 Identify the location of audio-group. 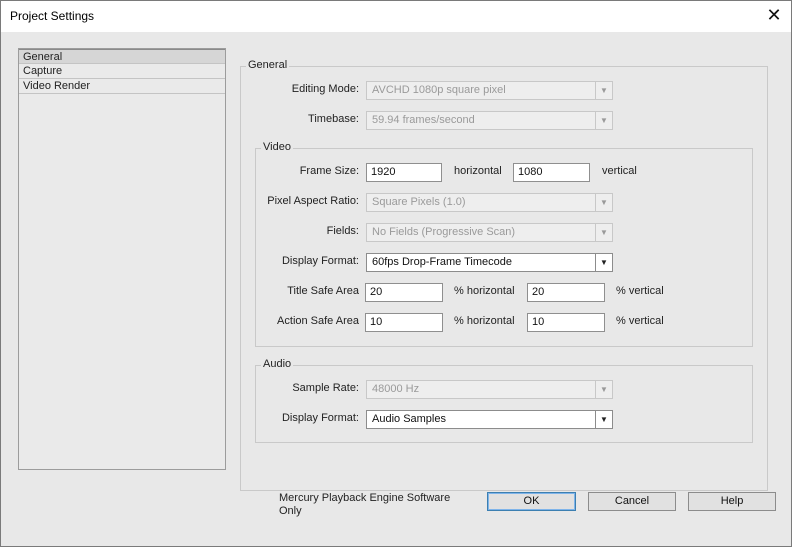
(504, 404).